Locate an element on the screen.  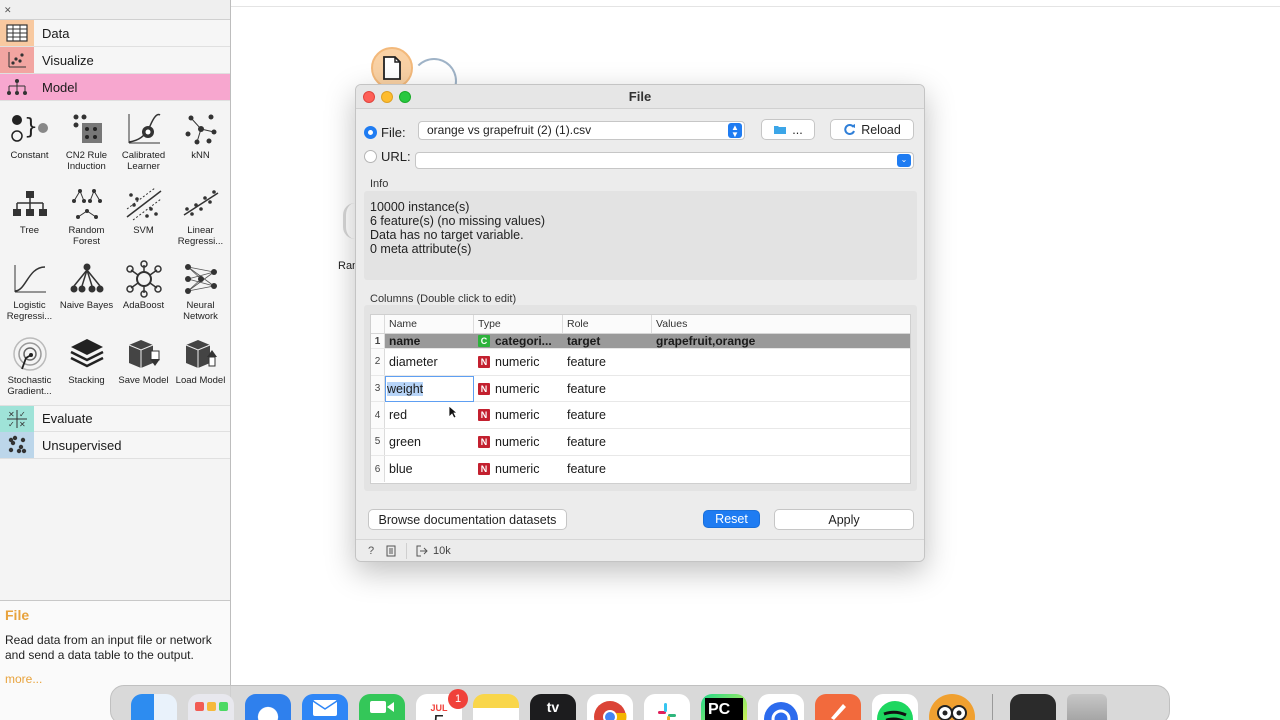
report-icon is located at coordinates (391, 551).